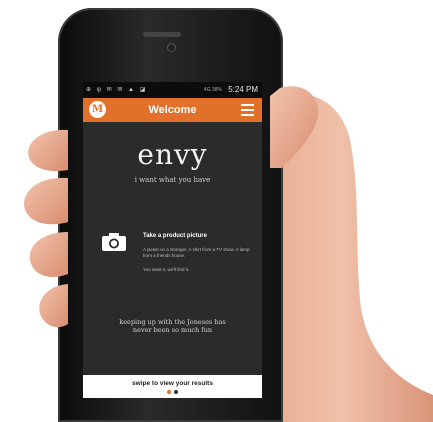 Image resolution: width=433 pixels, height=422 pixels. Describe the element at coordinates (166, 269) in the screenshot. I see `take-picture-note: You want it, we'll find it.` at that location.